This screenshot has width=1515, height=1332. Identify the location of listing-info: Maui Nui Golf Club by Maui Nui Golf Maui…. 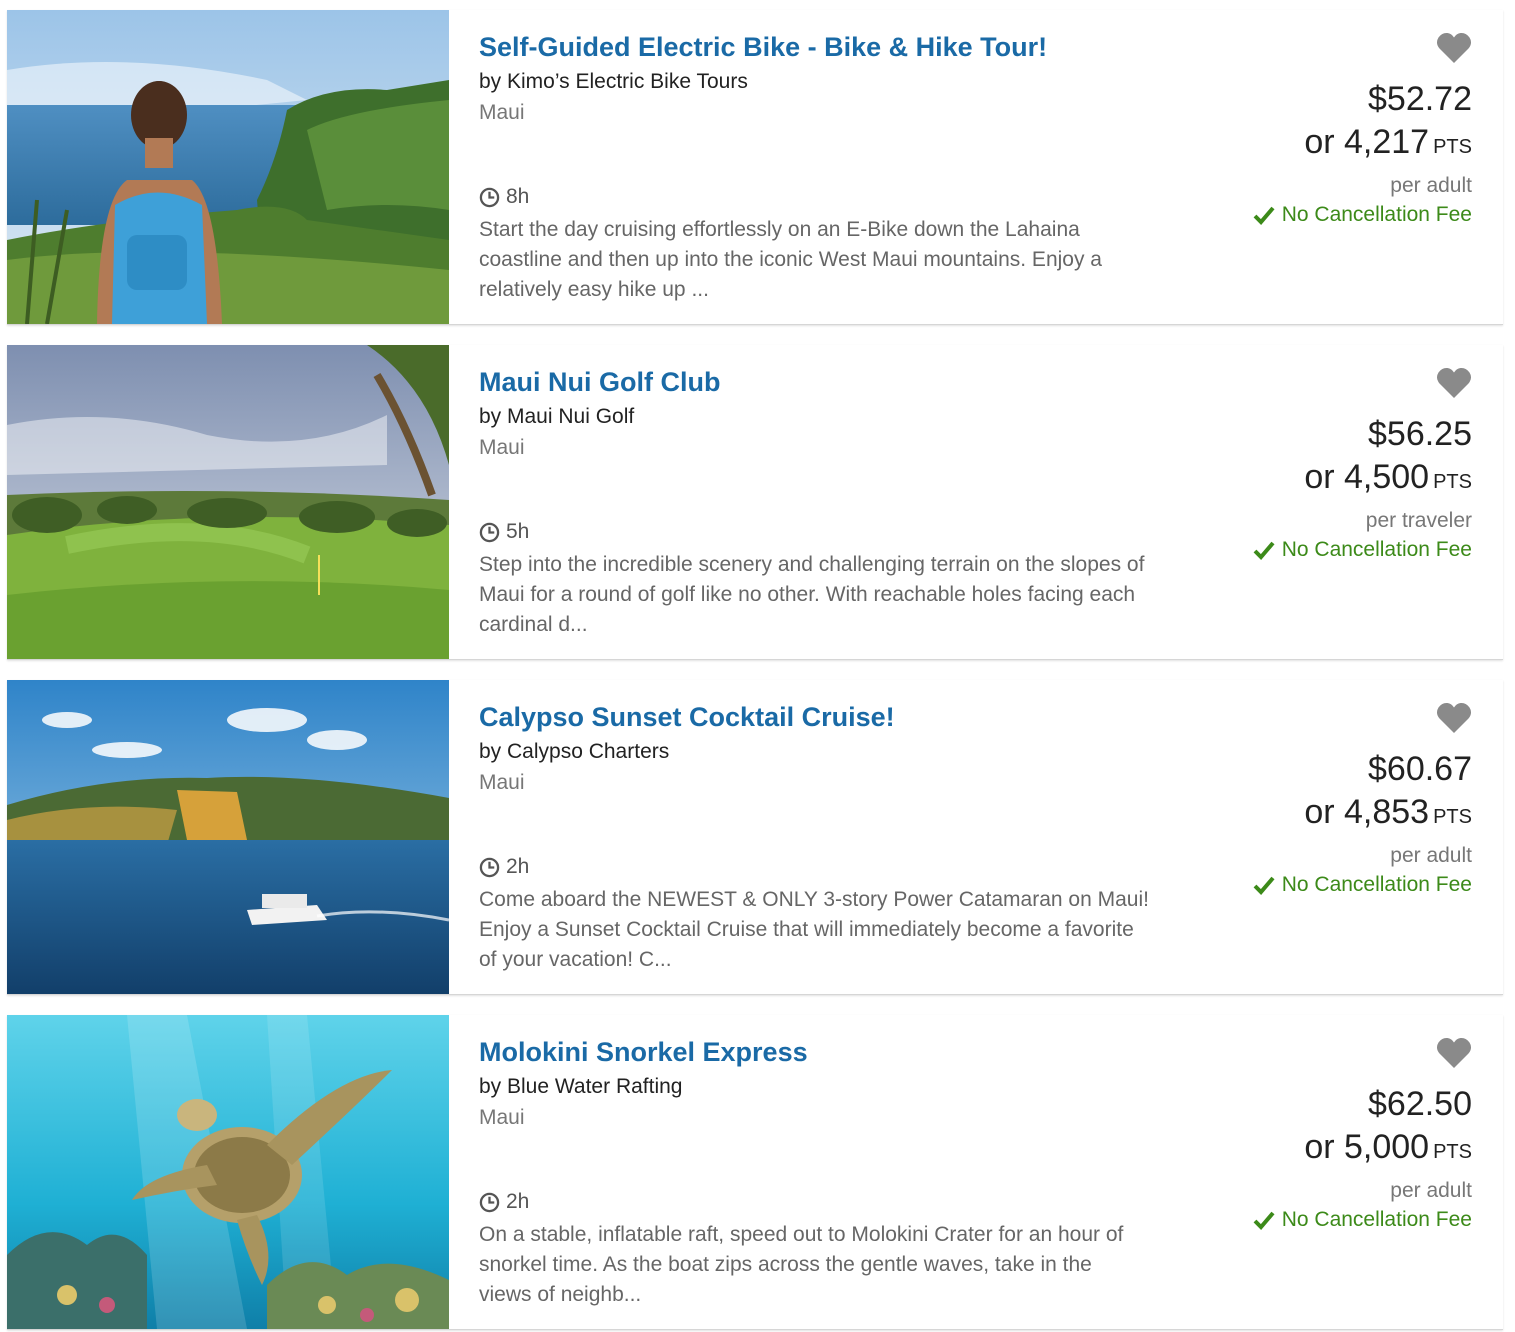
(829, 502).